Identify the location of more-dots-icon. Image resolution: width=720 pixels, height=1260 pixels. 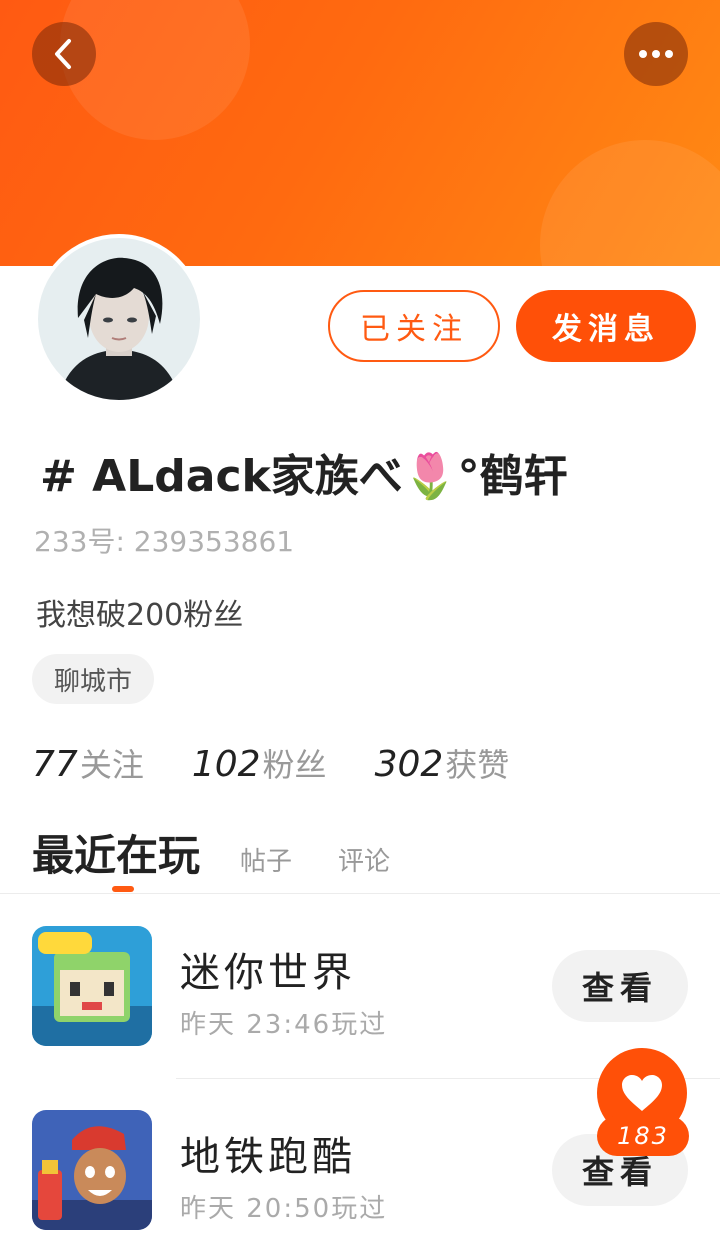
(656, 54).